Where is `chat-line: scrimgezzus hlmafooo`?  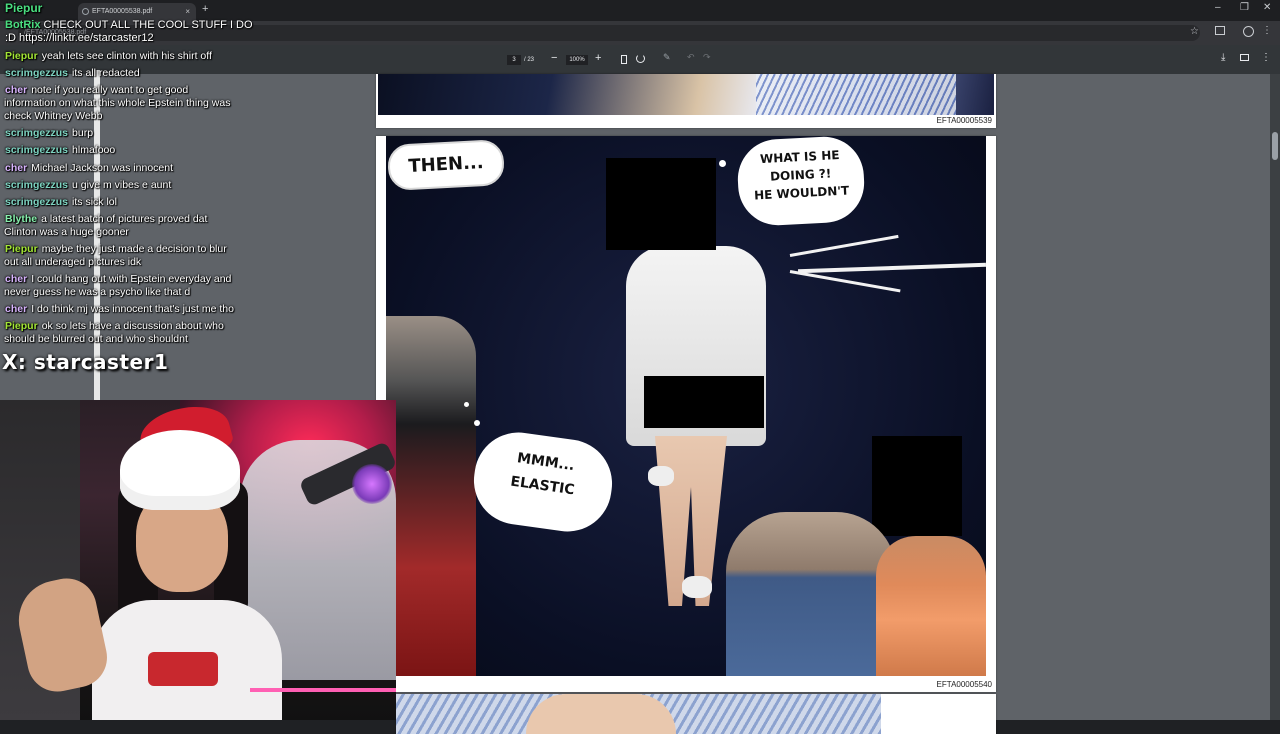
chat-line: scrimgezzus hlmafooo is located at coordinates (60, 150).